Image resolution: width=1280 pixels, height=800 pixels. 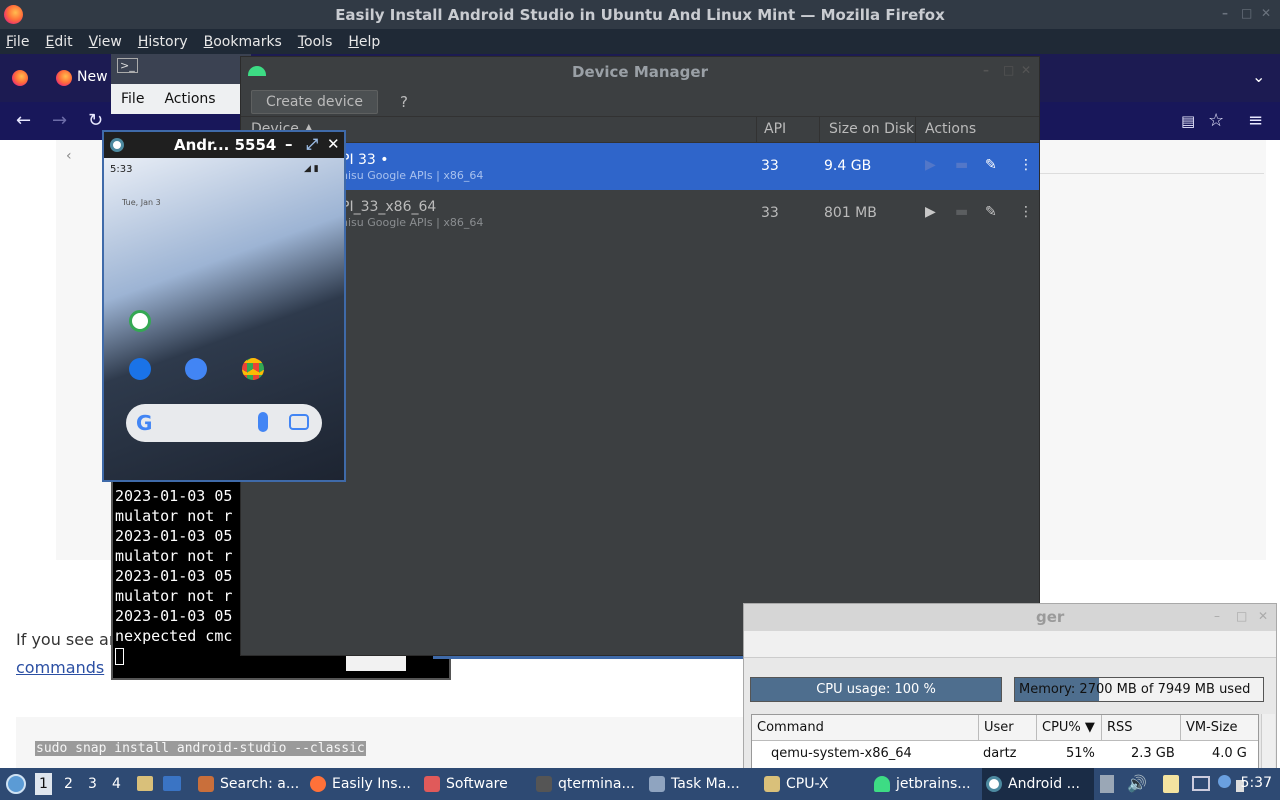 I want to click on cpux-icon, so click(x=772, y=784).